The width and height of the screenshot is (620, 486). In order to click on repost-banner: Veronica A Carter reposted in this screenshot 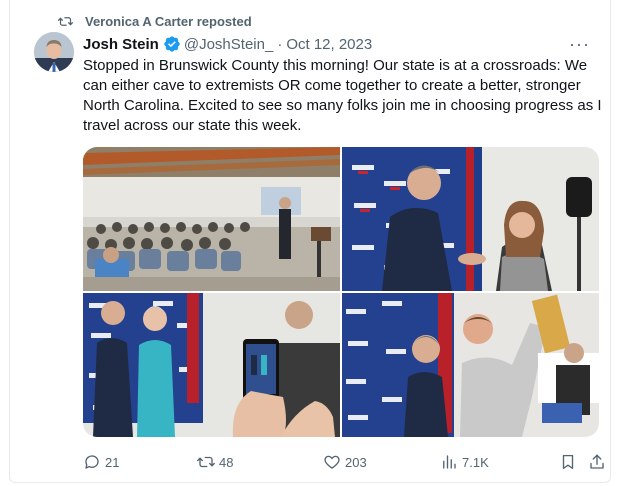, I will do `click(155, 21)`.